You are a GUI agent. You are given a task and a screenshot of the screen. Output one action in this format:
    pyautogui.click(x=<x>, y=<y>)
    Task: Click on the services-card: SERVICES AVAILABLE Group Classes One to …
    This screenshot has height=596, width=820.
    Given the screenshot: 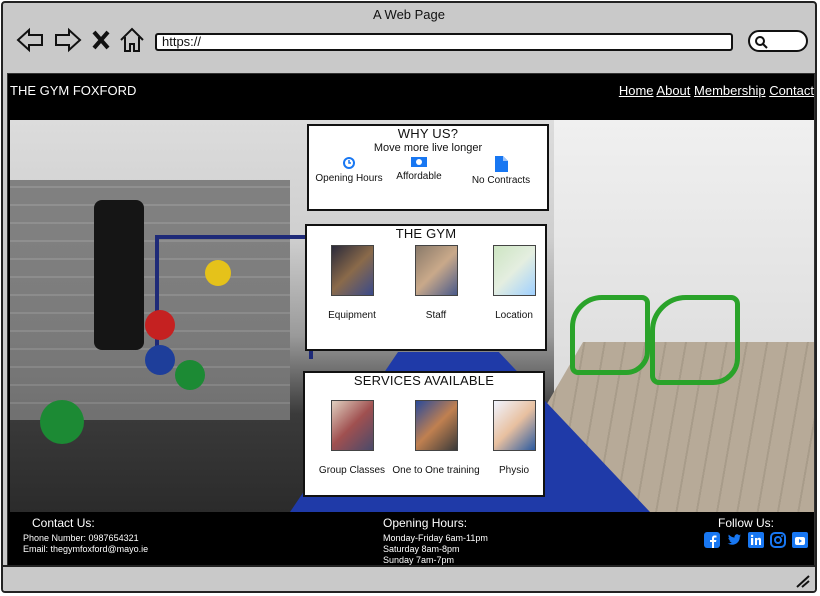 What is the action you would take?
    pyautogui.click(x=424, y=434)
    